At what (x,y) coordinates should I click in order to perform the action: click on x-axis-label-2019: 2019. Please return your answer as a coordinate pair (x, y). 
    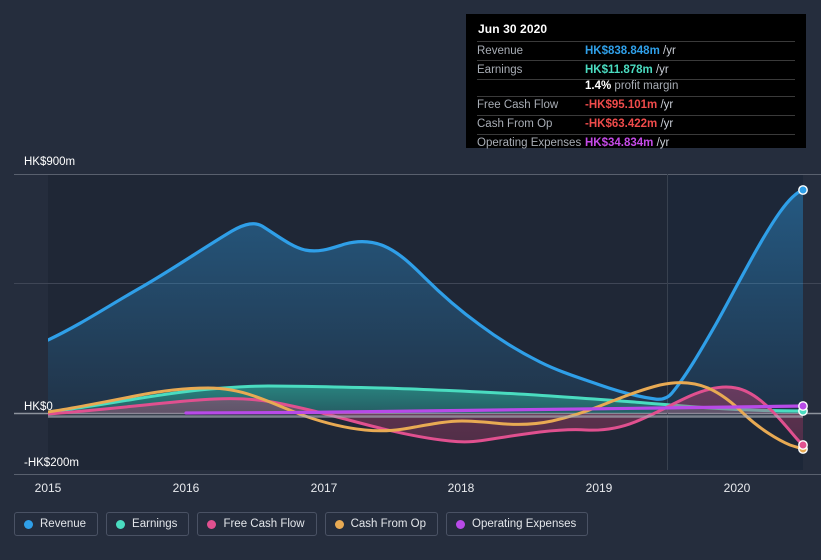
    Looking at the image, I should click on (599, 488).